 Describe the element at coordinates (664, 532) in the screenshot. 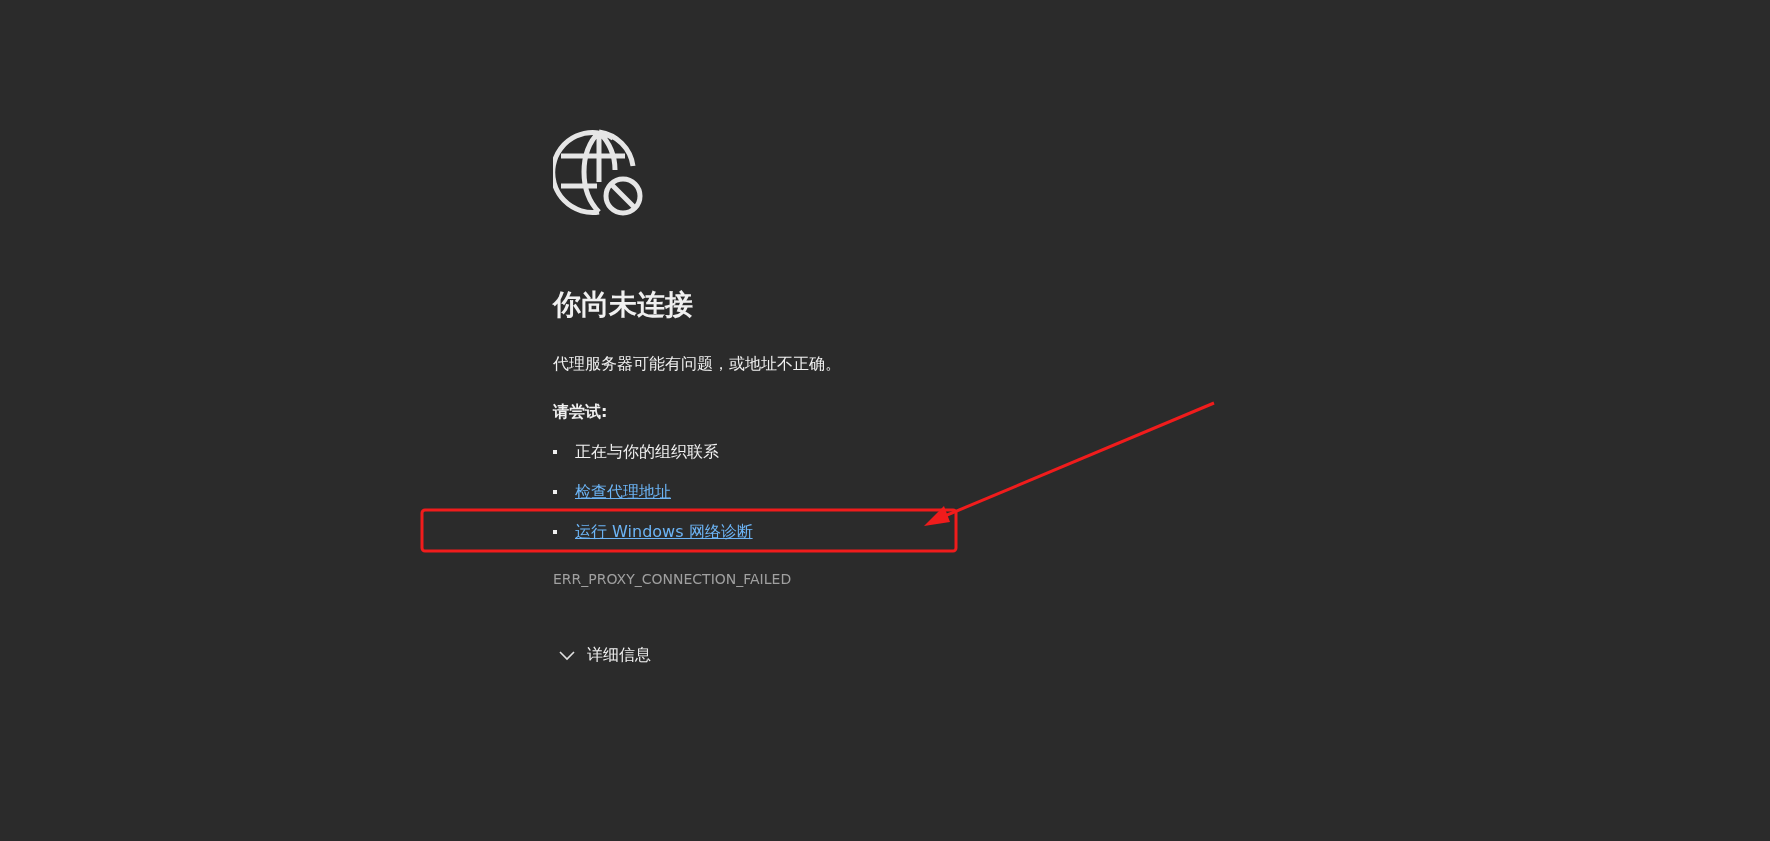

I see `link: 运行 Windows 网络诊断` at that location.